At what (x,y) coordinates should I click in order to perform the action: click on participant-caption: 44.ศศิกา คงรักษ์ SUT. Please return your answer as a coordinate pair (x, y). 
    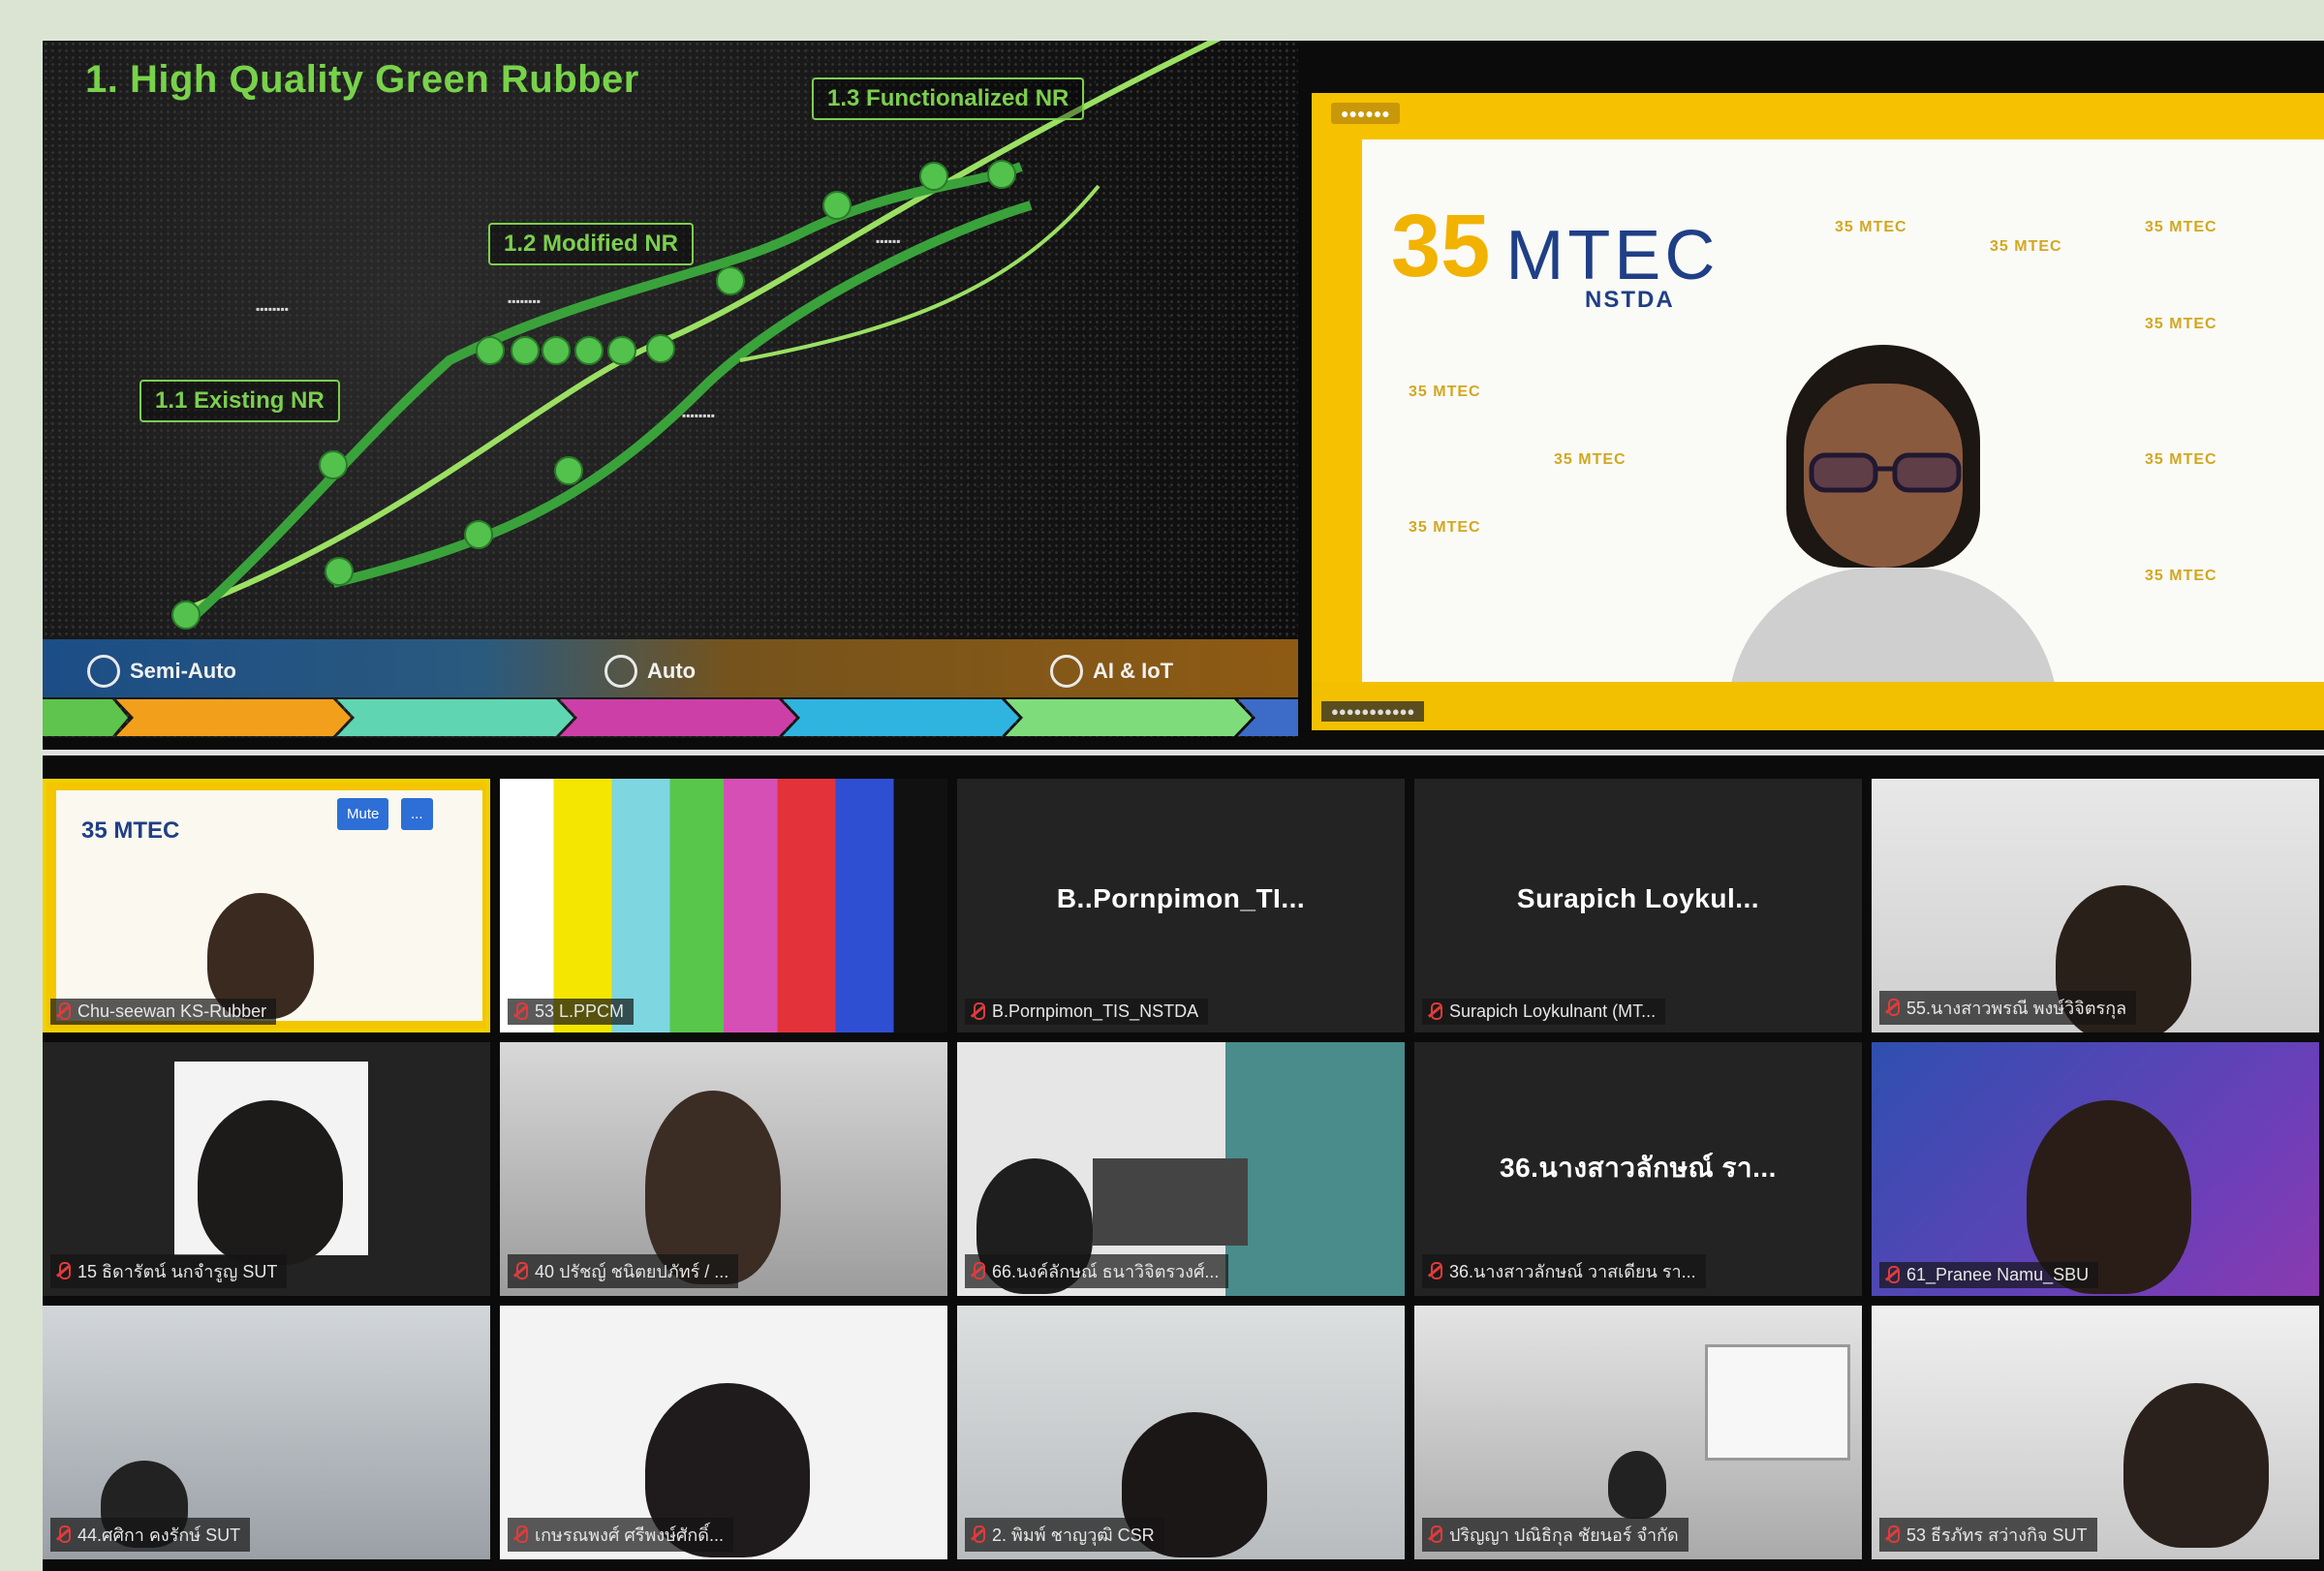
    Looking at the image, I should click on (150, 1535).